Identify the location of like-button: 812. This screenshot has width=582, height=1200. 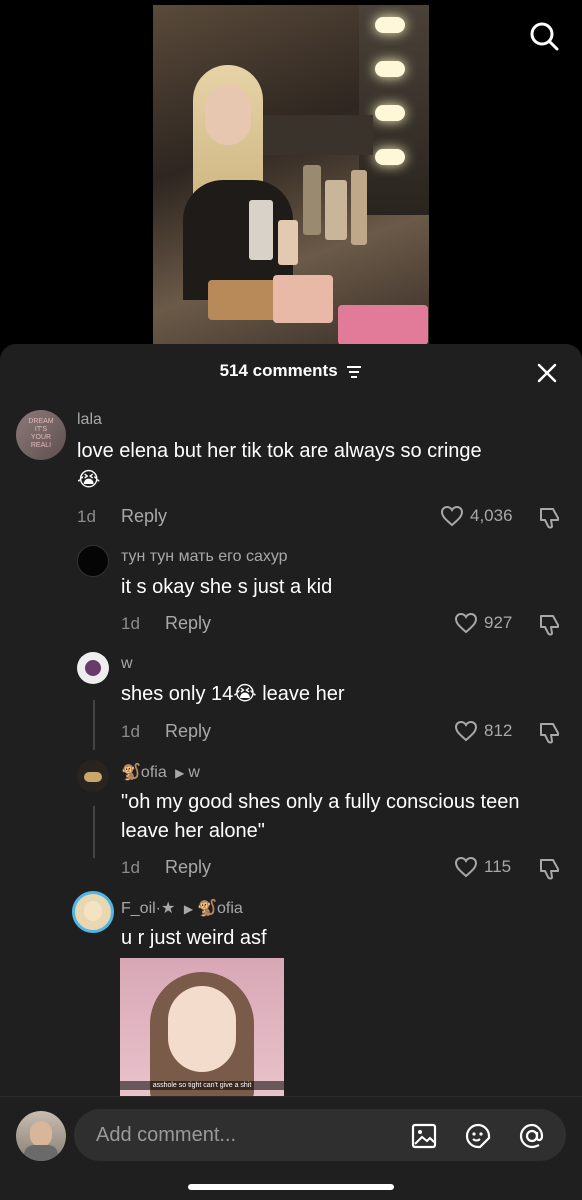
(483, 731).